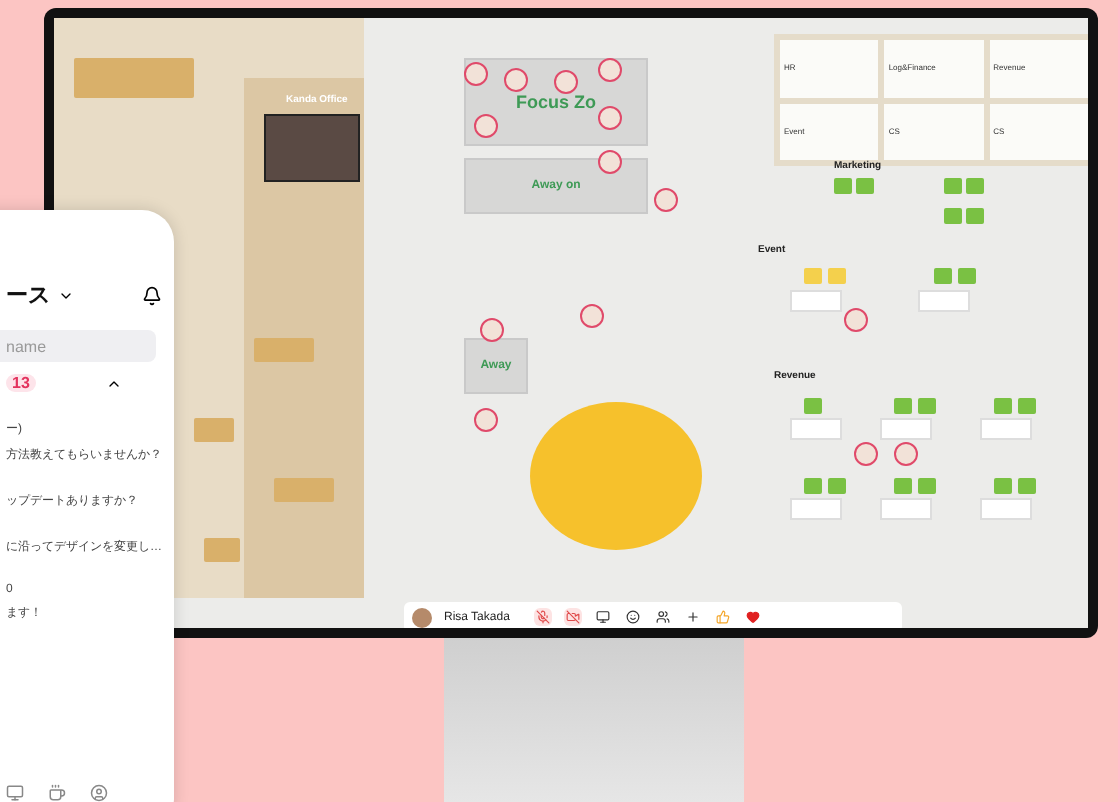 The image size is (1118, 802). Describe the element at coordinates (572, 617) in the screenshot. I see `camera-button` at that location.